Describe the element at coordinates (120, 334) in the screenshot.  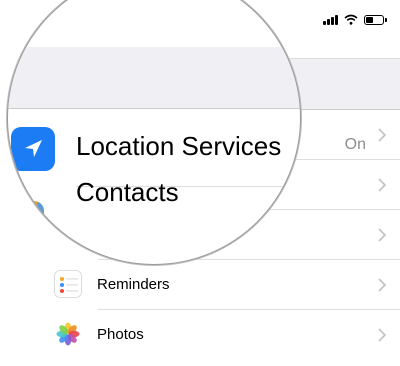
I see `photos-label: Photos` at that location.